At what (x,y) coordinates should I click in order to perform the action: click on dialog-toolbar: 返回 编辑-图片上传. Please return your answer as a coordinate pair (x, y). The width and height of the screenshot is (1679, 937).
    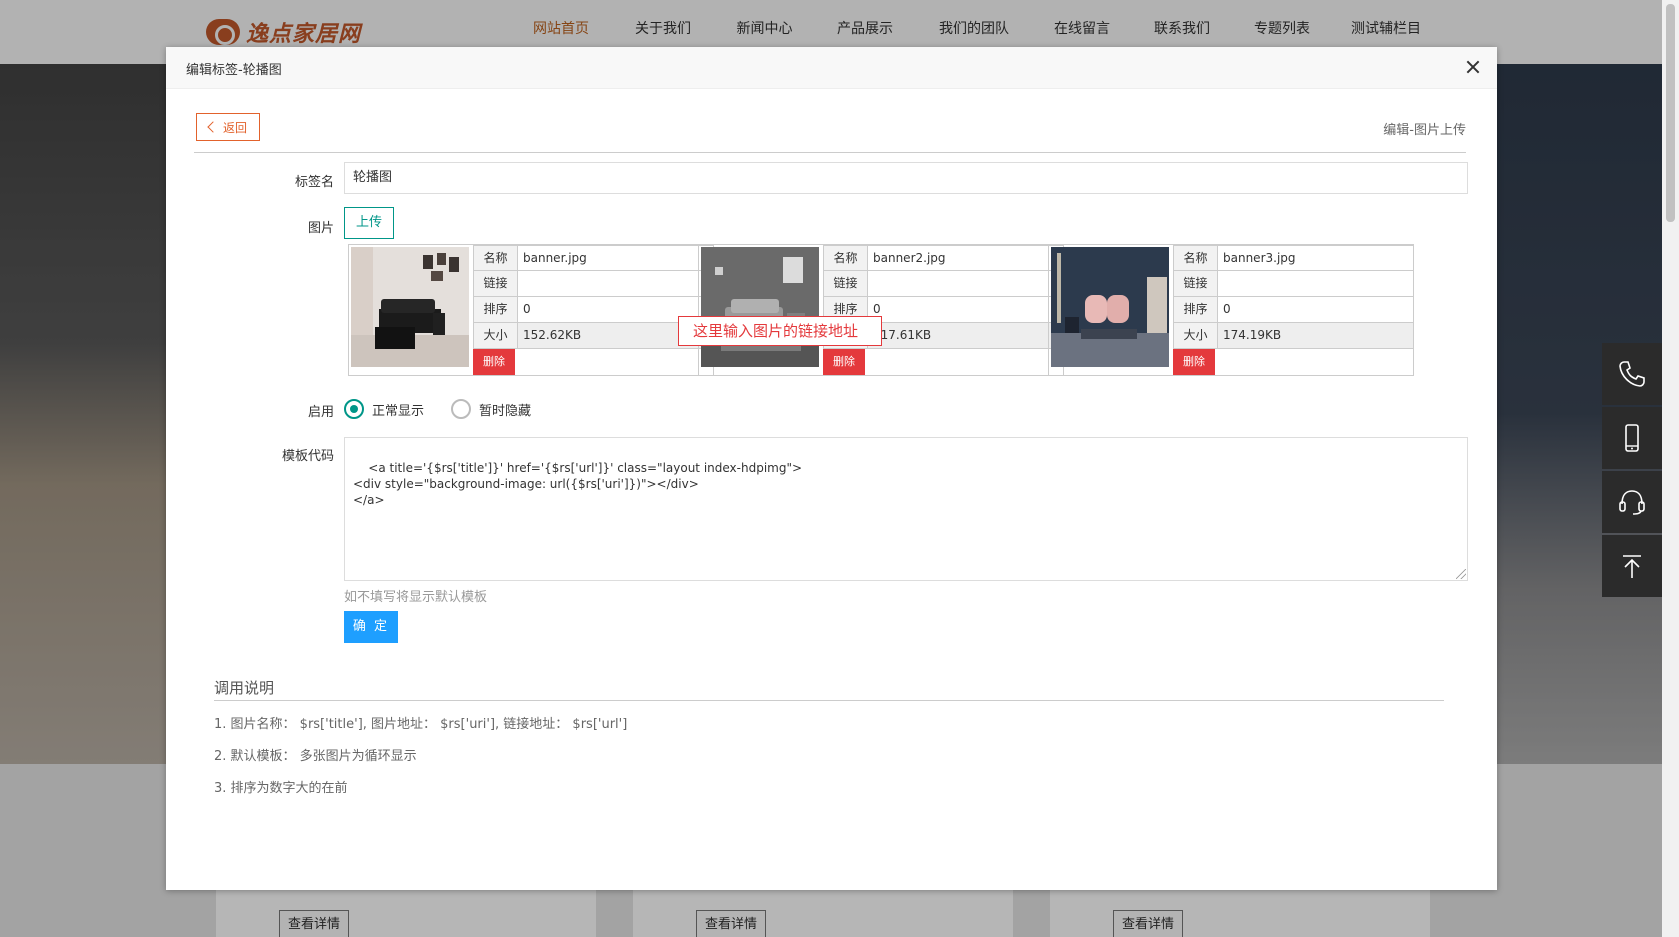
    Looking at the image, I should click on (830, 133).